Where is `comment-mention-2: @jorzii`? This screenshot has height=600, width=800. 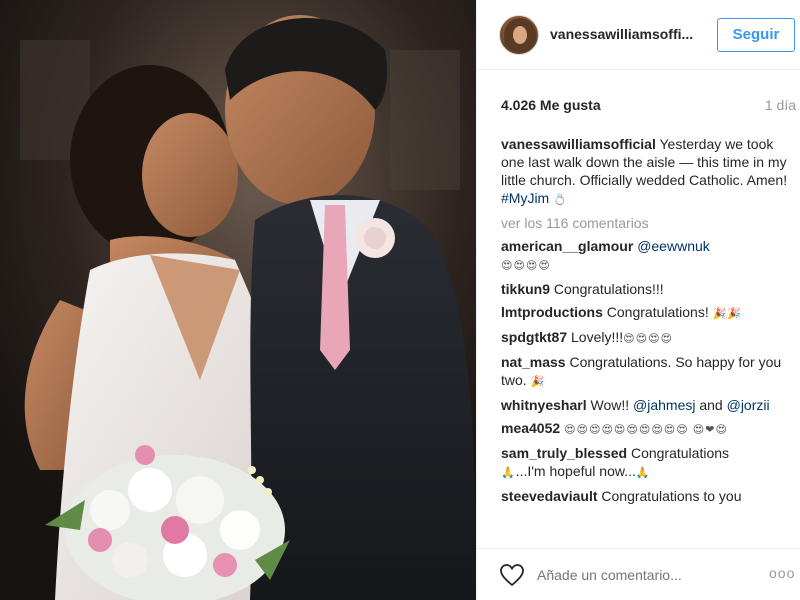 comment-mention-2: @jorzii is located at coordinates (748, 405).